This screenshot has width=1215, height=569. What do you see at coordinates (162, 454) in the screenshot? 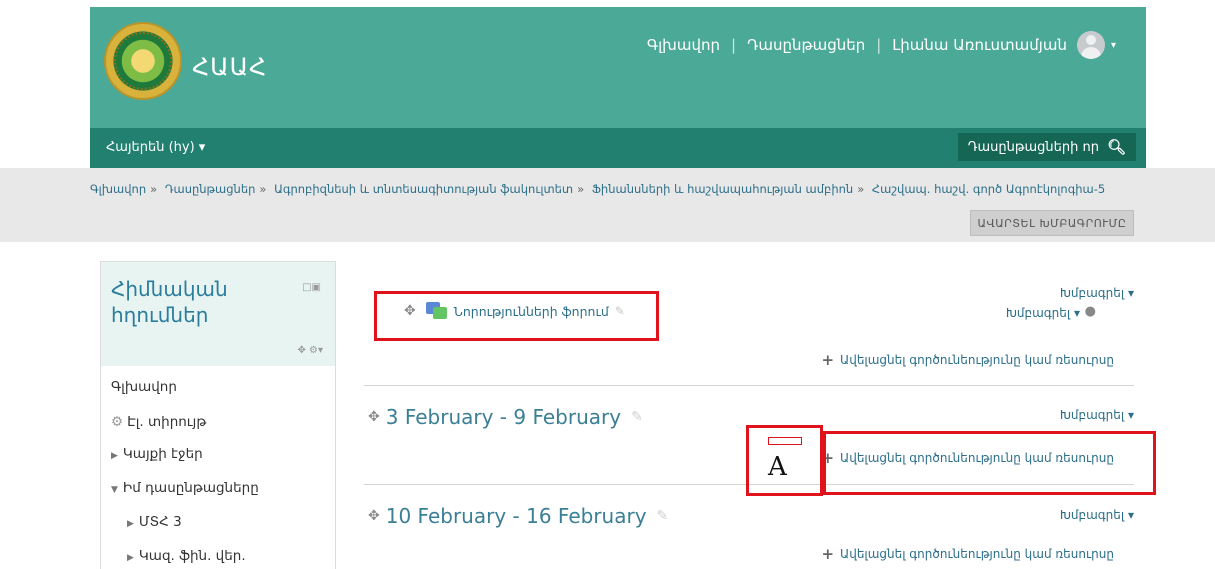
I see `nav-item-site-pages-label: Կայքի էջեր` at bounding box center [162, 454].